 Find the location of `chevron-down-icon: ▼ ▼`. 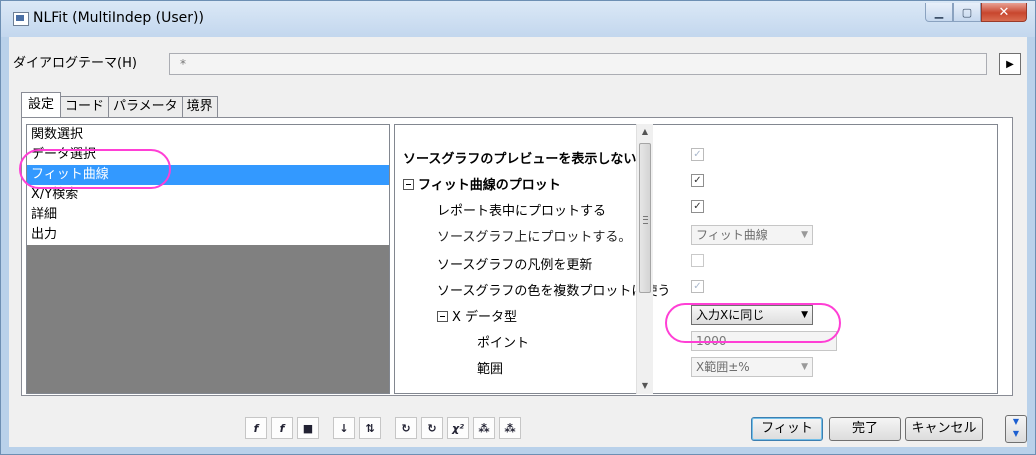

chevron-down-icon: ▼ ▼ is located at coordinates (1016, 427).